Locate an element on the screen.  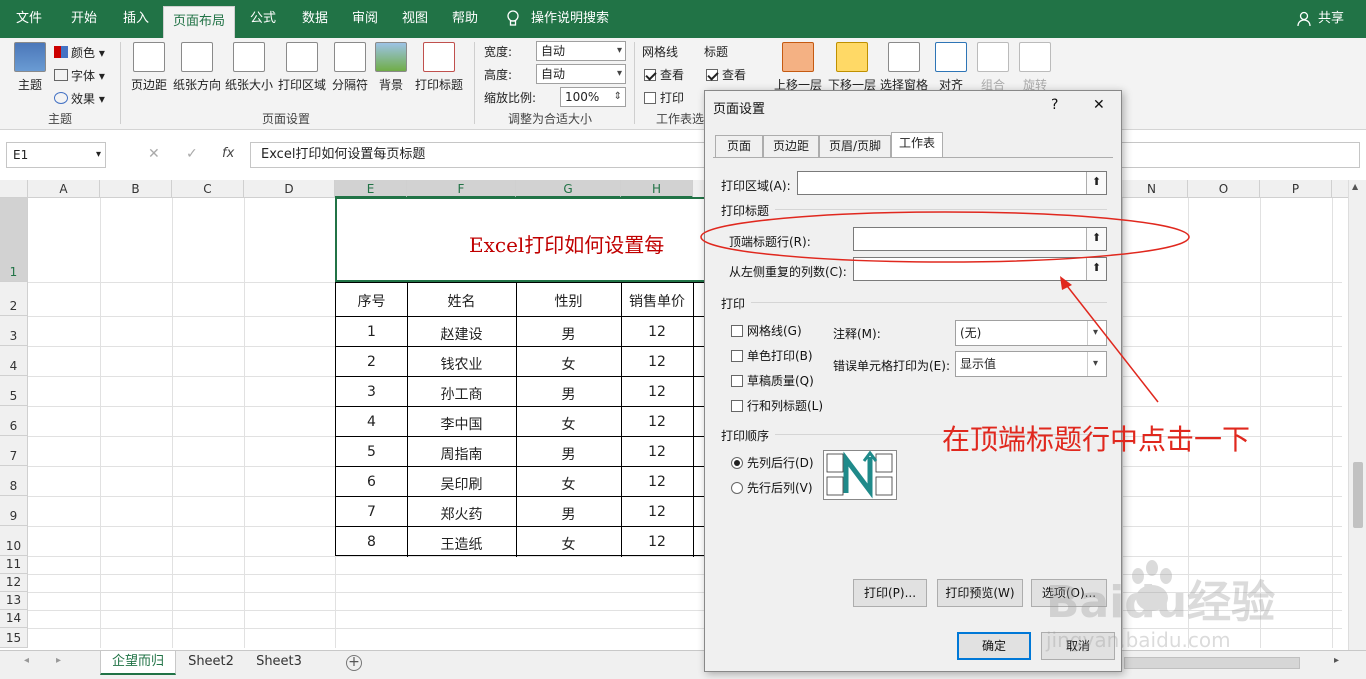
annotation-text: 在顶端标题行中点击一下 is located at coordinates (1096, 439).